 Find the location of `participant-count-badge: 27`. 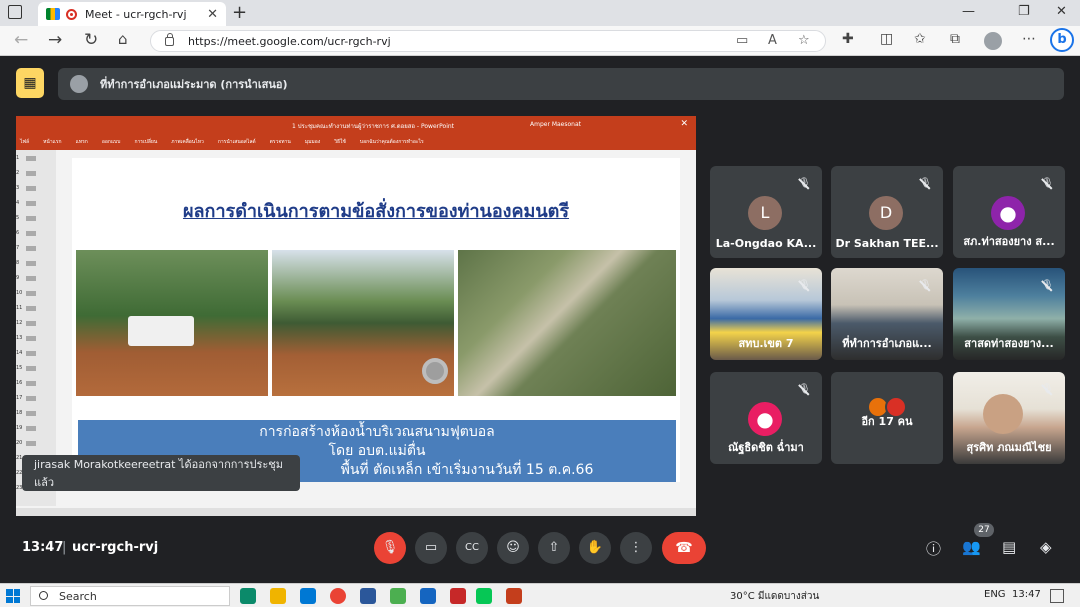

participant-count-badge: 27 is located at coordinates (984, 530).